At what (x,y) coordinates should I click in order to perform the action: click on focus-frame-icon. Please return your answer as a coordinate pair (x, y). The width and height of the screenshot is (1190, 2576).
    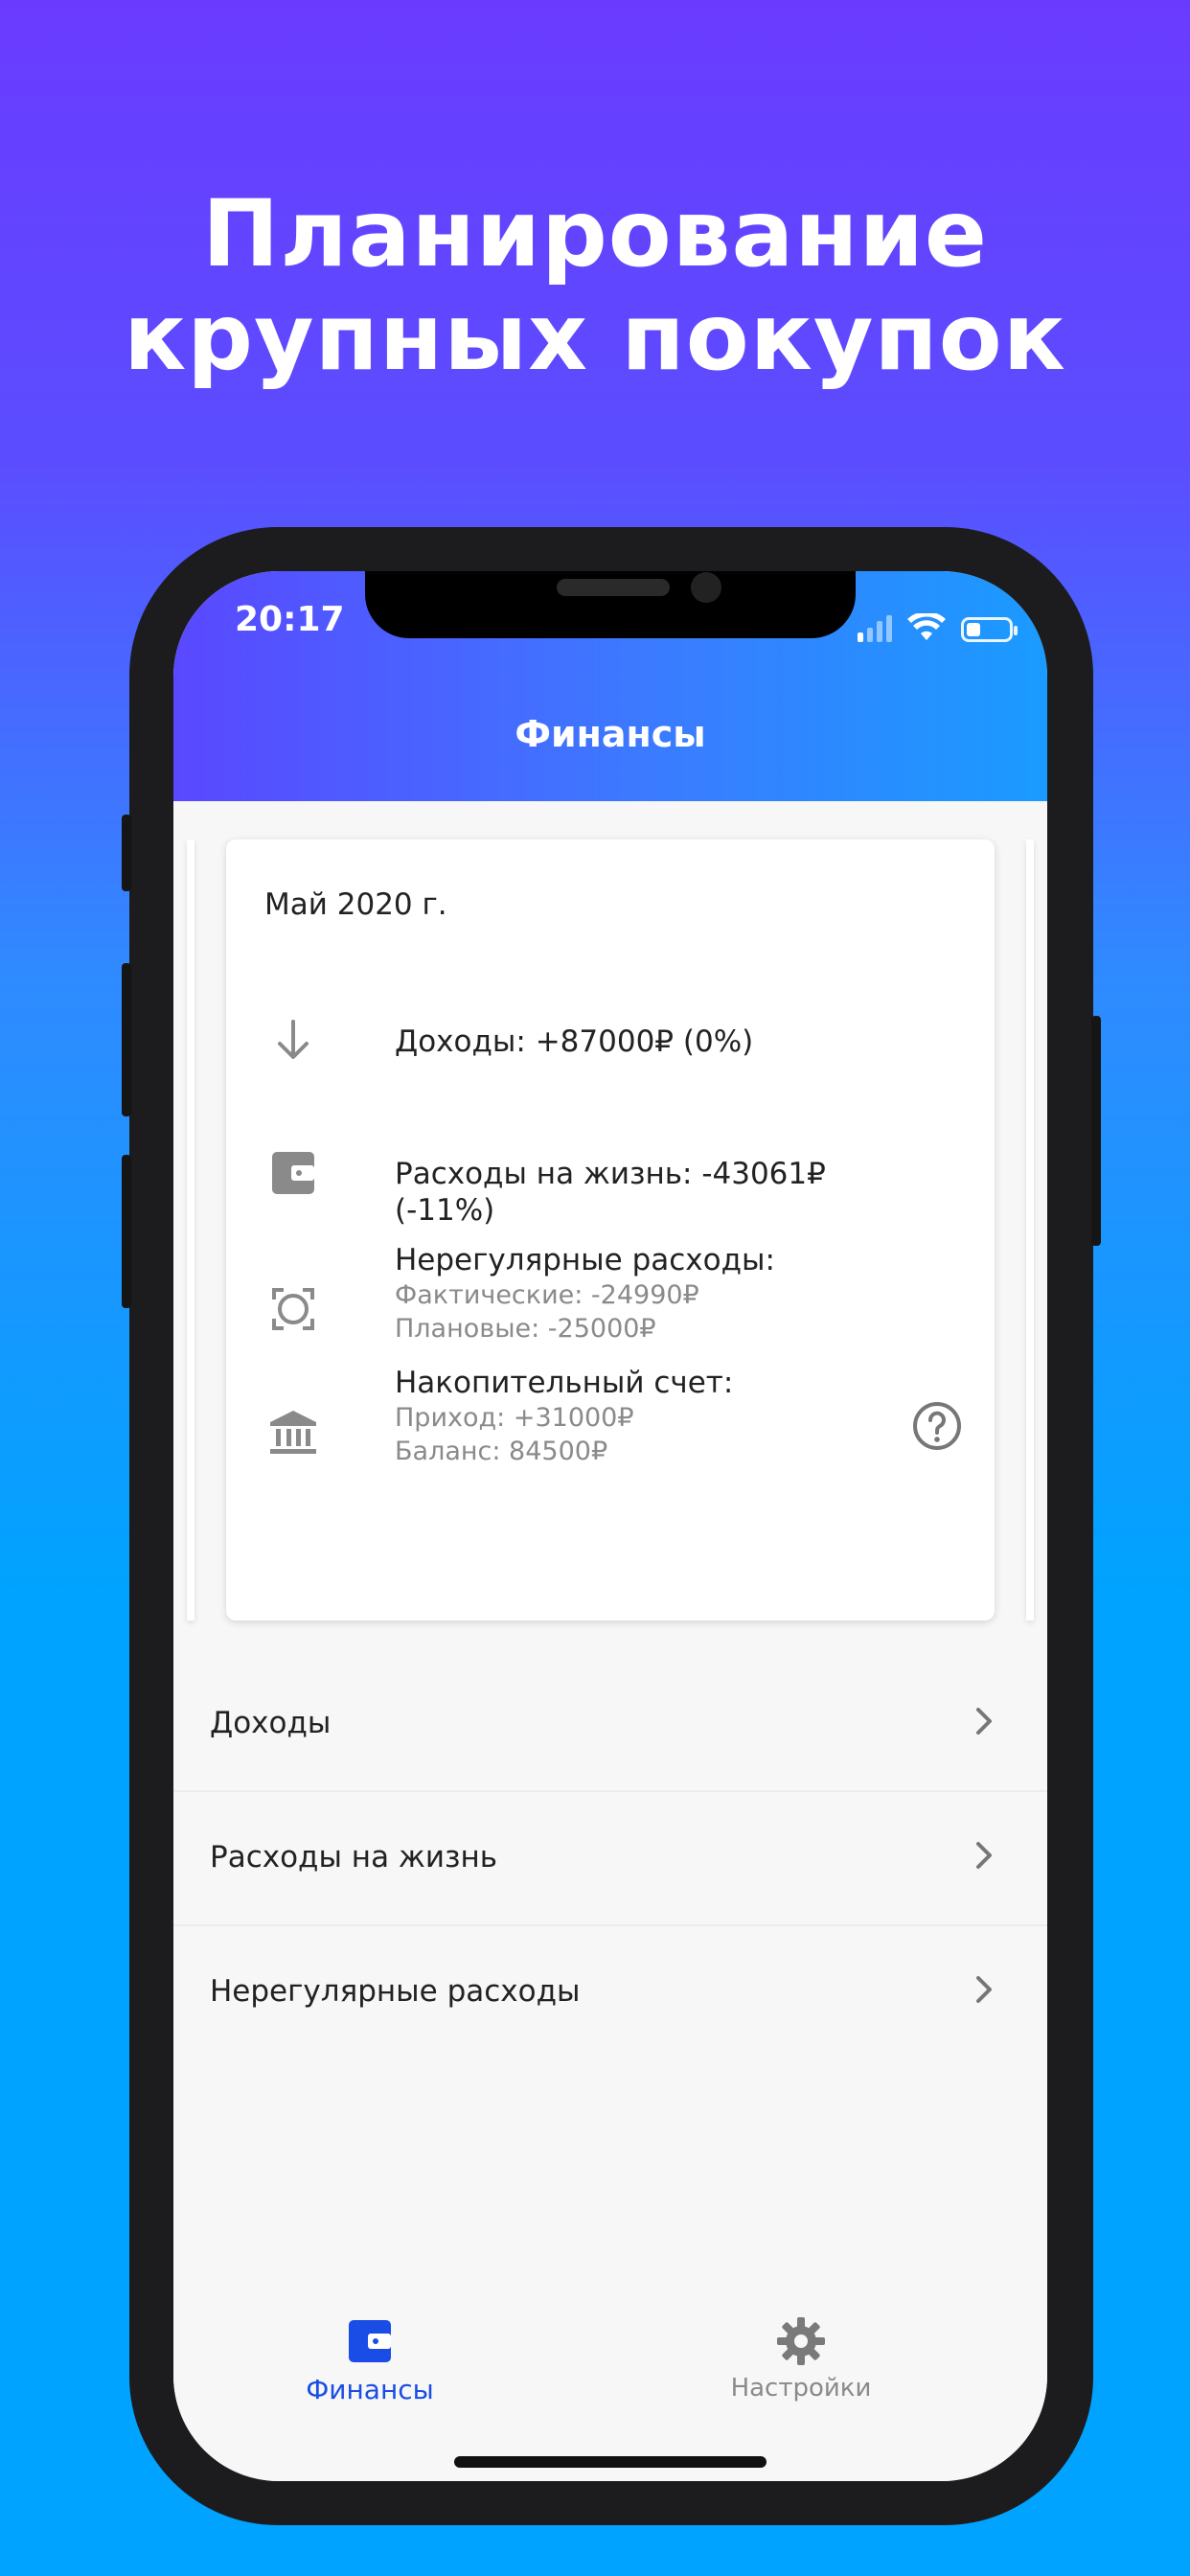
    Looking at the image, I should click on (293, 1309).